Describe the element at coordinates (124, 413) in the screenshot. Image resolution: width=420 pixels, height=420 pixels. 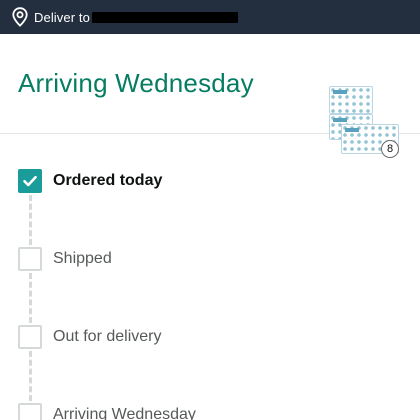
I see `step-label: Arriving Wednesday` at that location.